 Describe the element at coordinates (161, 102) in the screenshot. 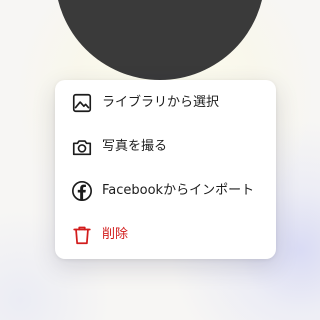

I see `menu-item-label: ライブラリから選択` at that location.